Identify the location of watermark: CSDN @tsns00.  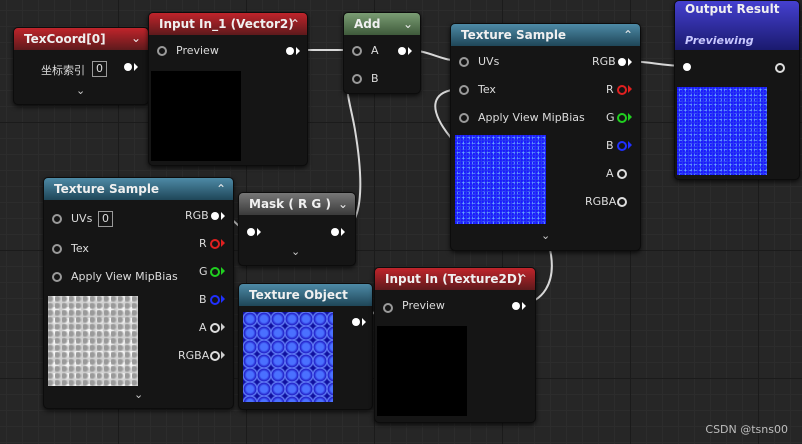
(746, 429).